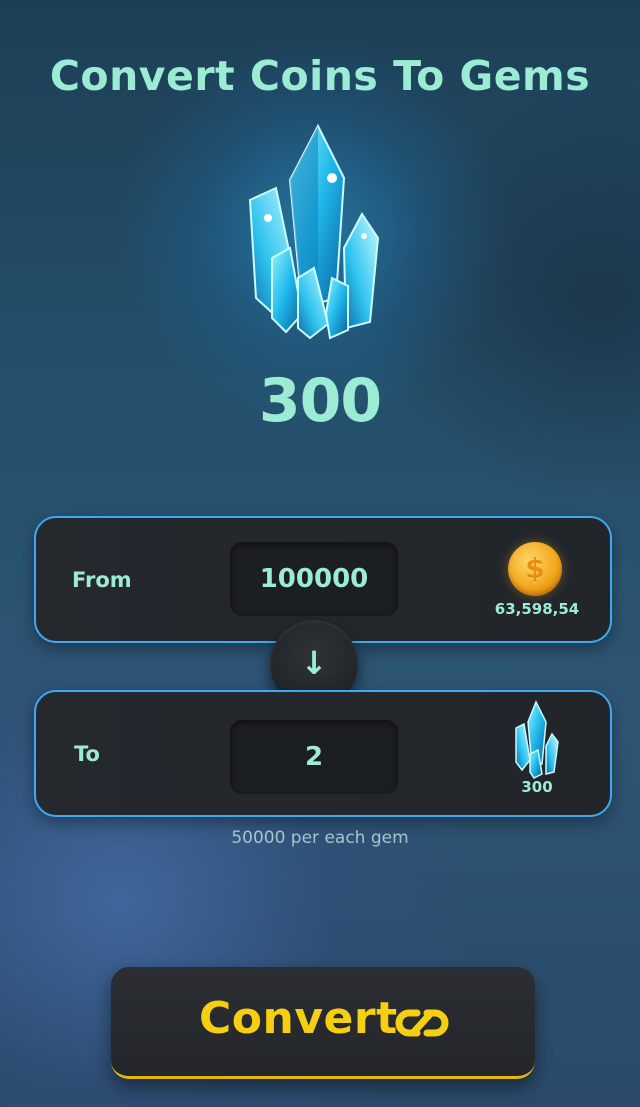 The image size is (640, 1107). I want to click on page-title: Convert Coins To Gems, so click(320, 76).